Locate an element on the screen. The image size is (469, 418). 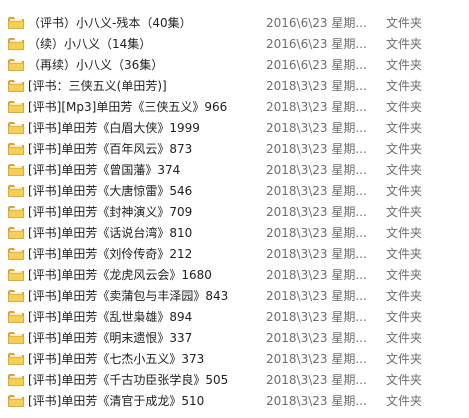
file-row-11: [评书]单田芳《话说台湾》810 2018\3\23 星期... 文件夹 is located at coordinates (234, 233).